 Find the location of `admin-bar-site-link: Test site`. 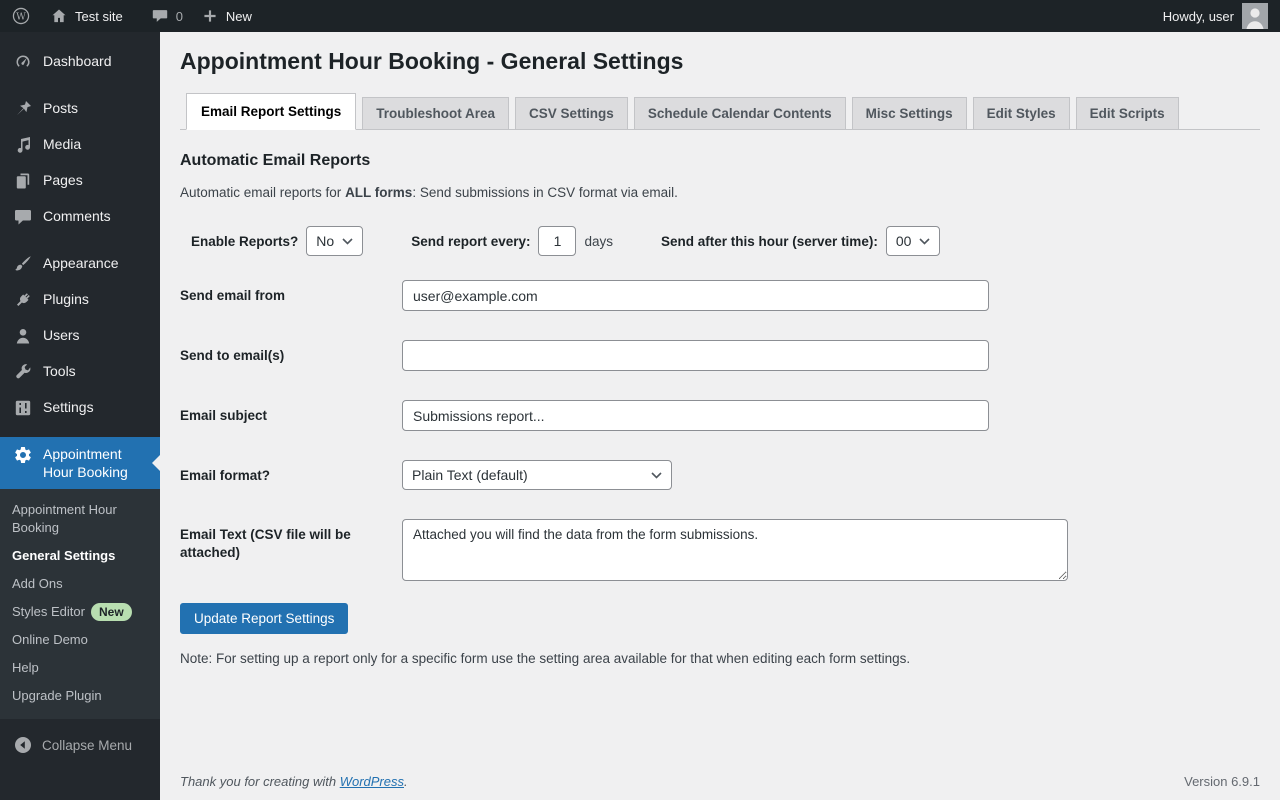

admin-bar-site-link: Test site is located at coordinates (86, 16).